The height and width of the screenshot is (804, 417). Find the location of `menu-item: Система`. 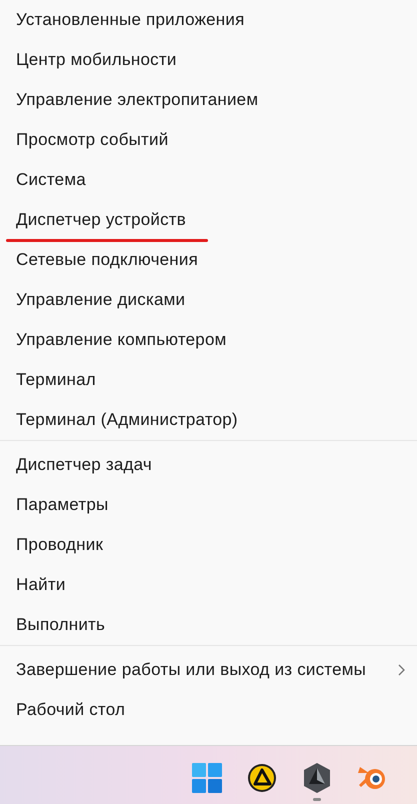

menu-item: Система is located at coordinates (208, 180).